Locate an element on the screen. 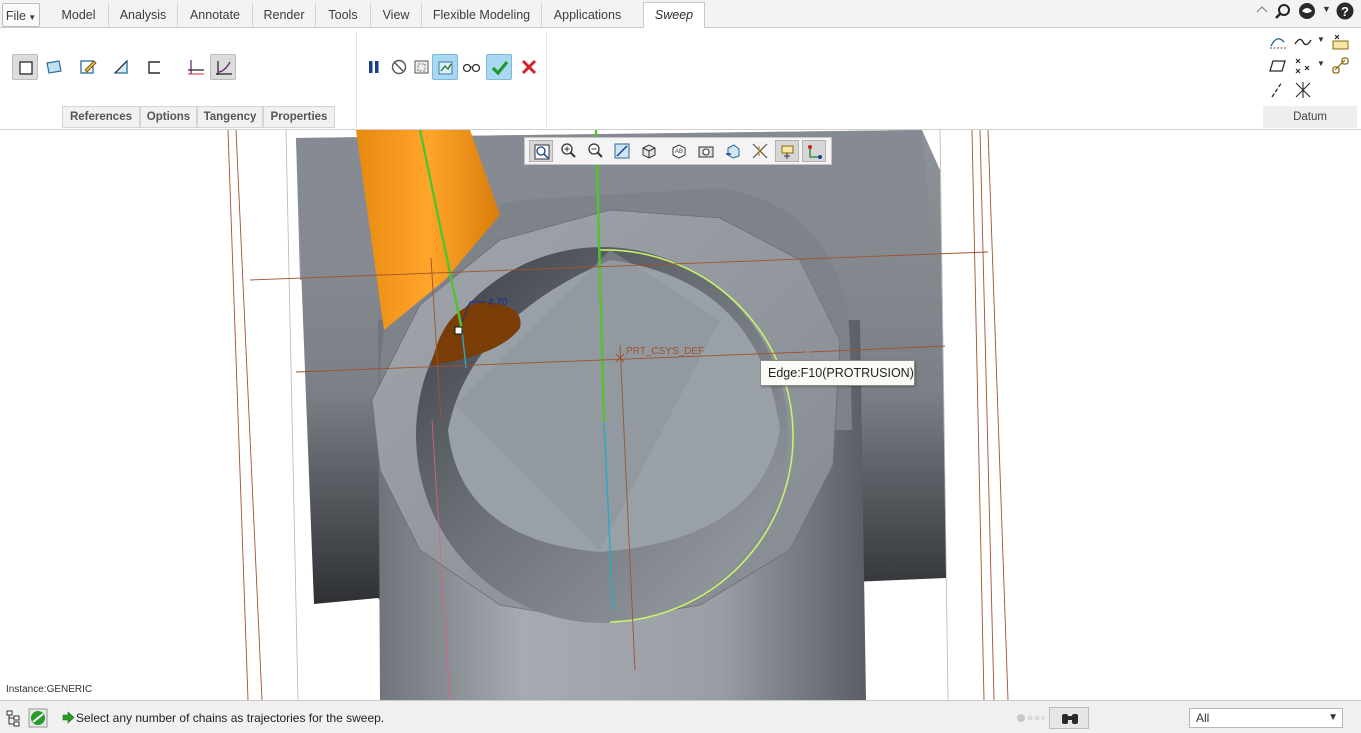 Image resolution: width=1361 pixels, height=733 pixels. tab-applications: Applications is located at coordinates (587, 15).